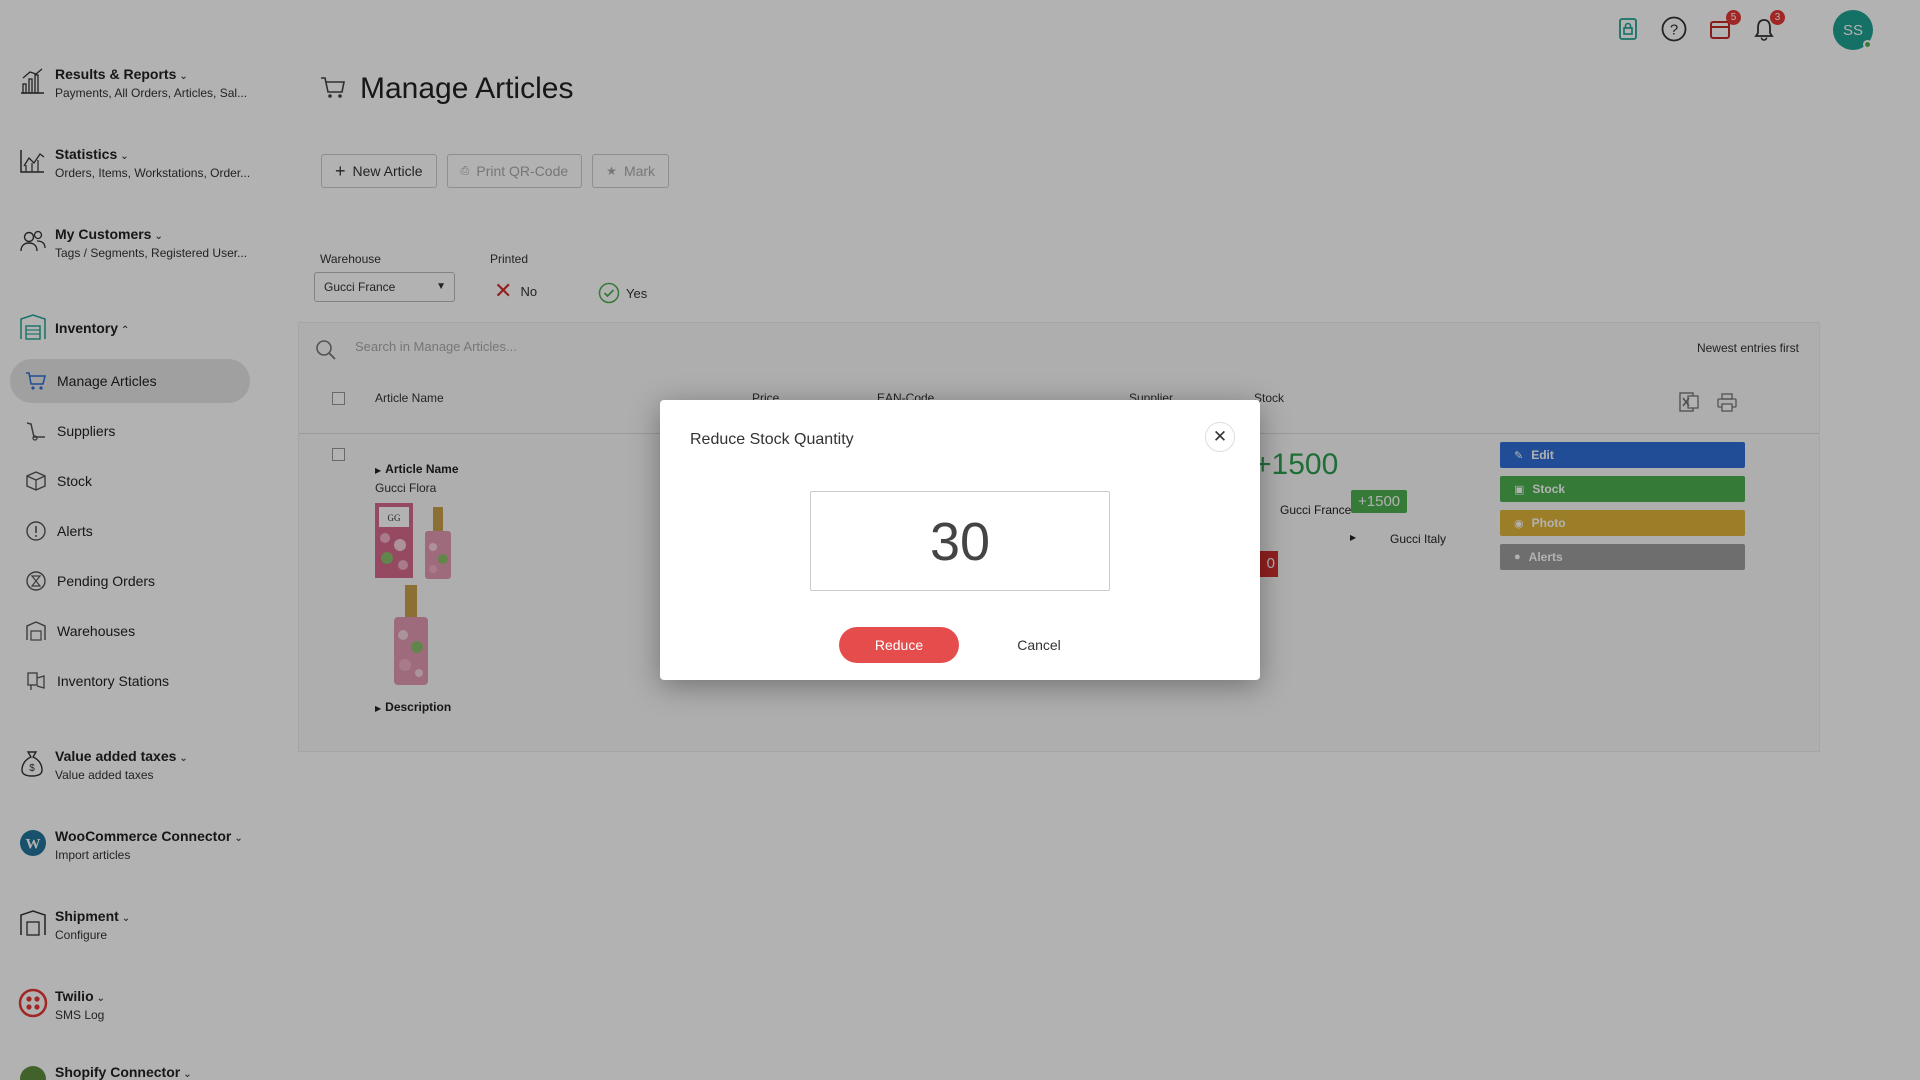 The image size is (1920, 1080). I want to click on quantity-input: 30, so click(960, 541).